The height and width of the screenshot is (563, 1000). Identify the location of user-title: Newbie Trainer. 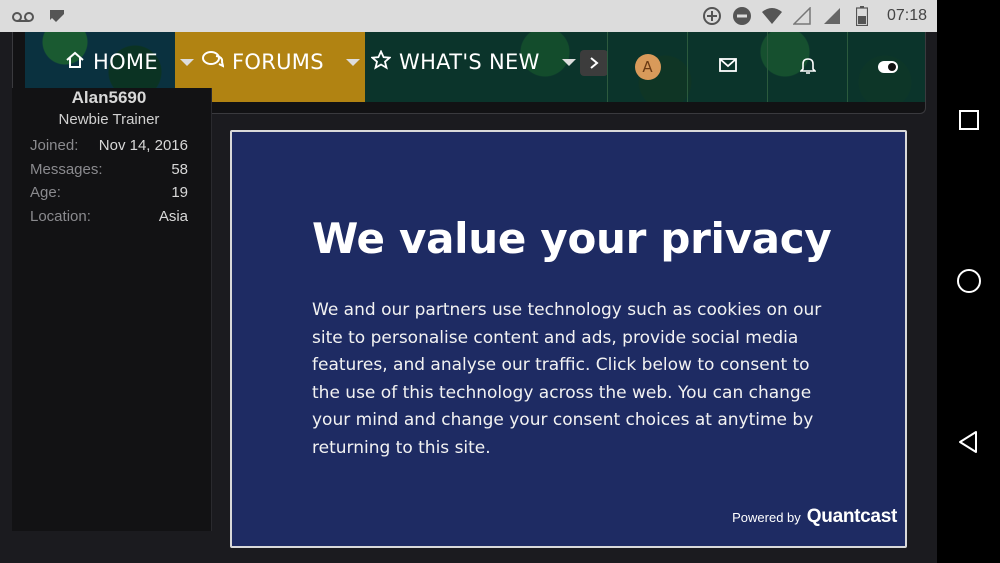
(109, 119).